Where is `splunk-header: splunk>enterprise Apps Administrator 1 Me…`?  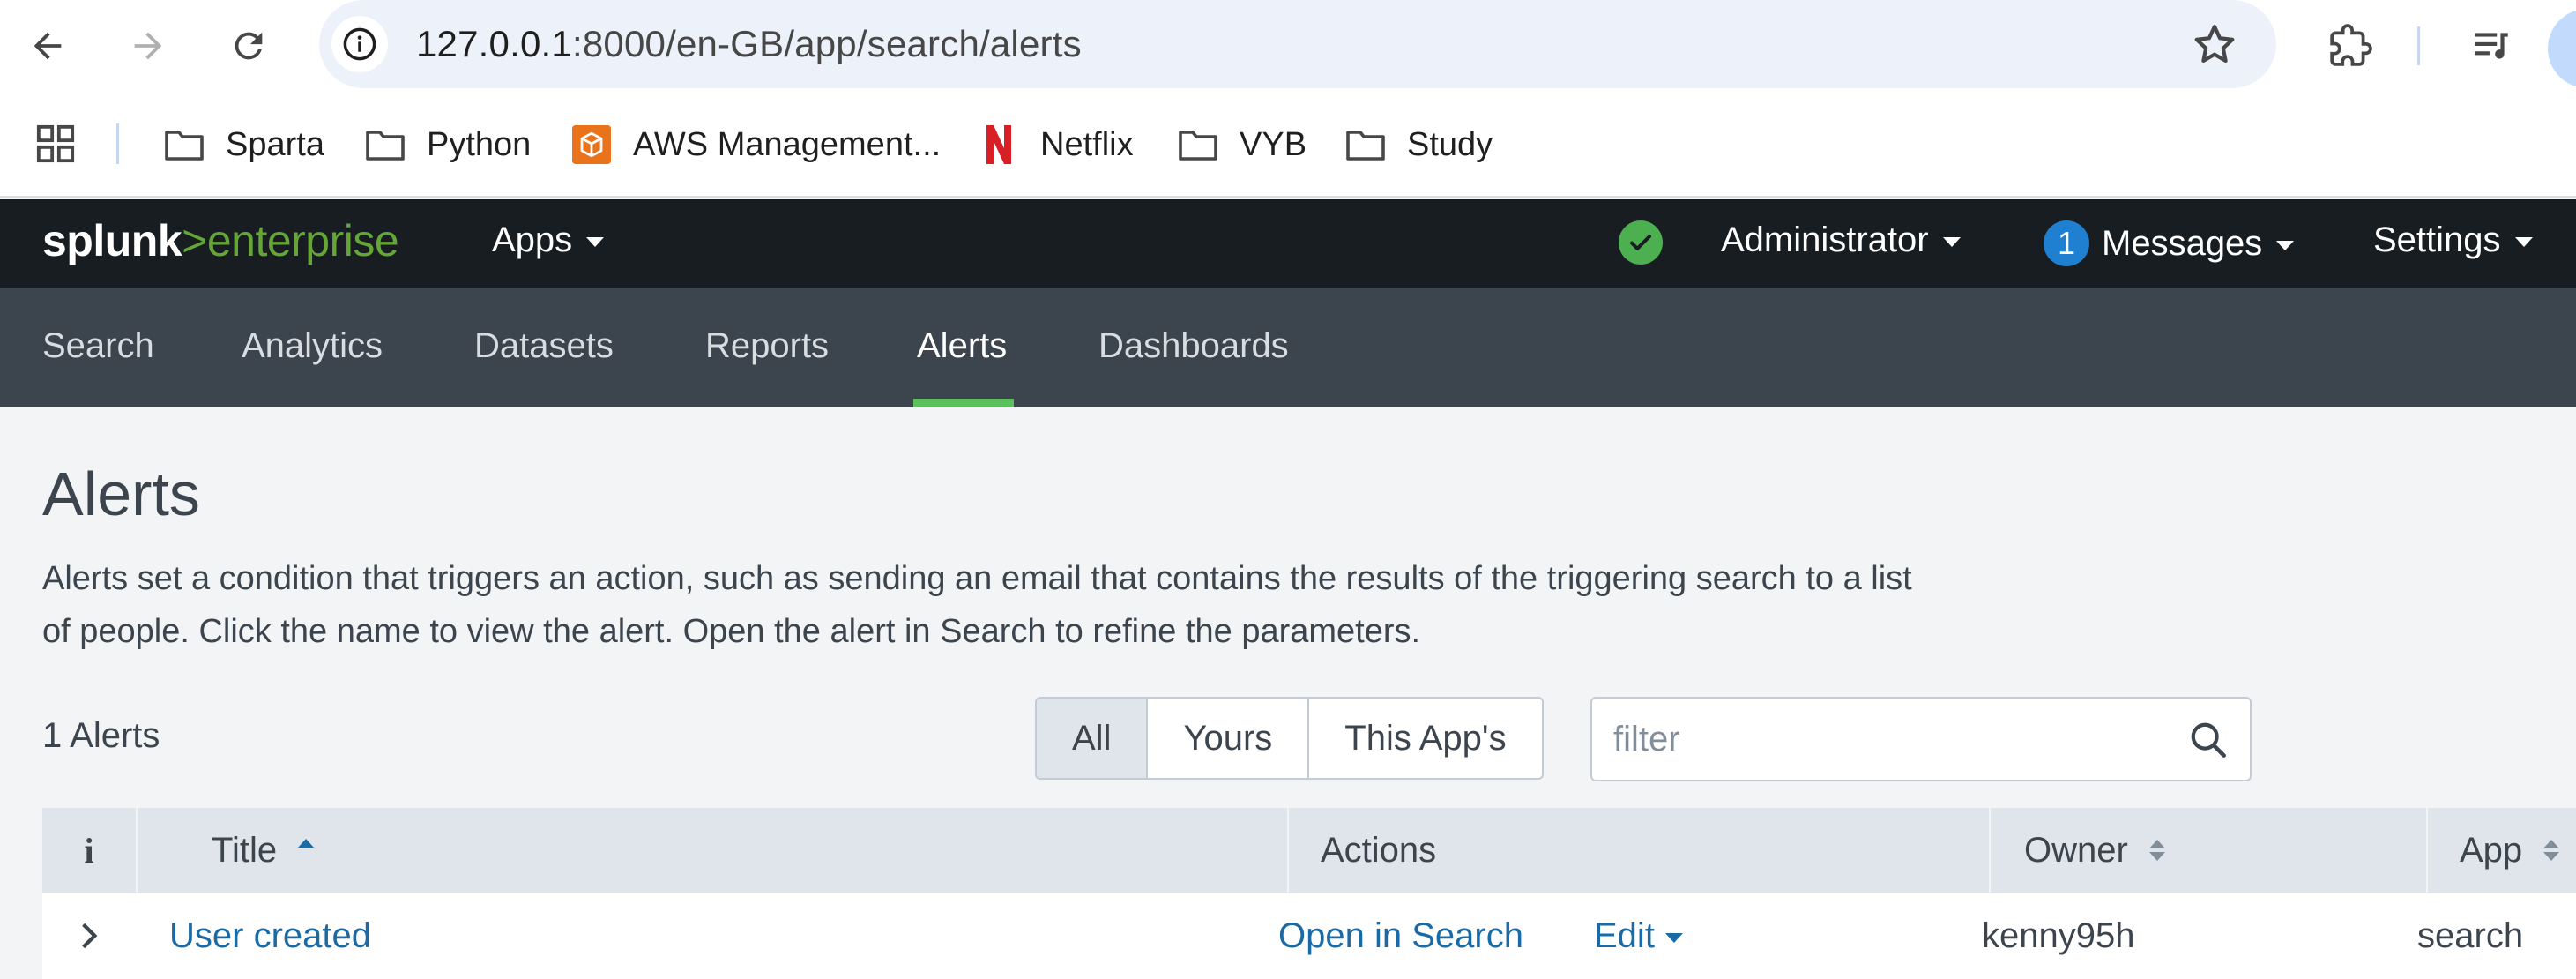
splunk-header: splunk>enterprise Apps Administrator 1 Me… is located at coordinates (1288, 243).